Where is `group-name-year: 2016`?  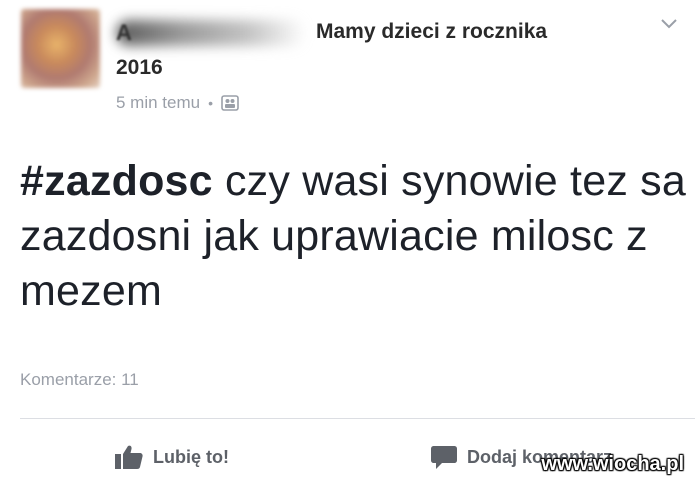
group-name-year: 2016 is located at coordinates (139, 68).